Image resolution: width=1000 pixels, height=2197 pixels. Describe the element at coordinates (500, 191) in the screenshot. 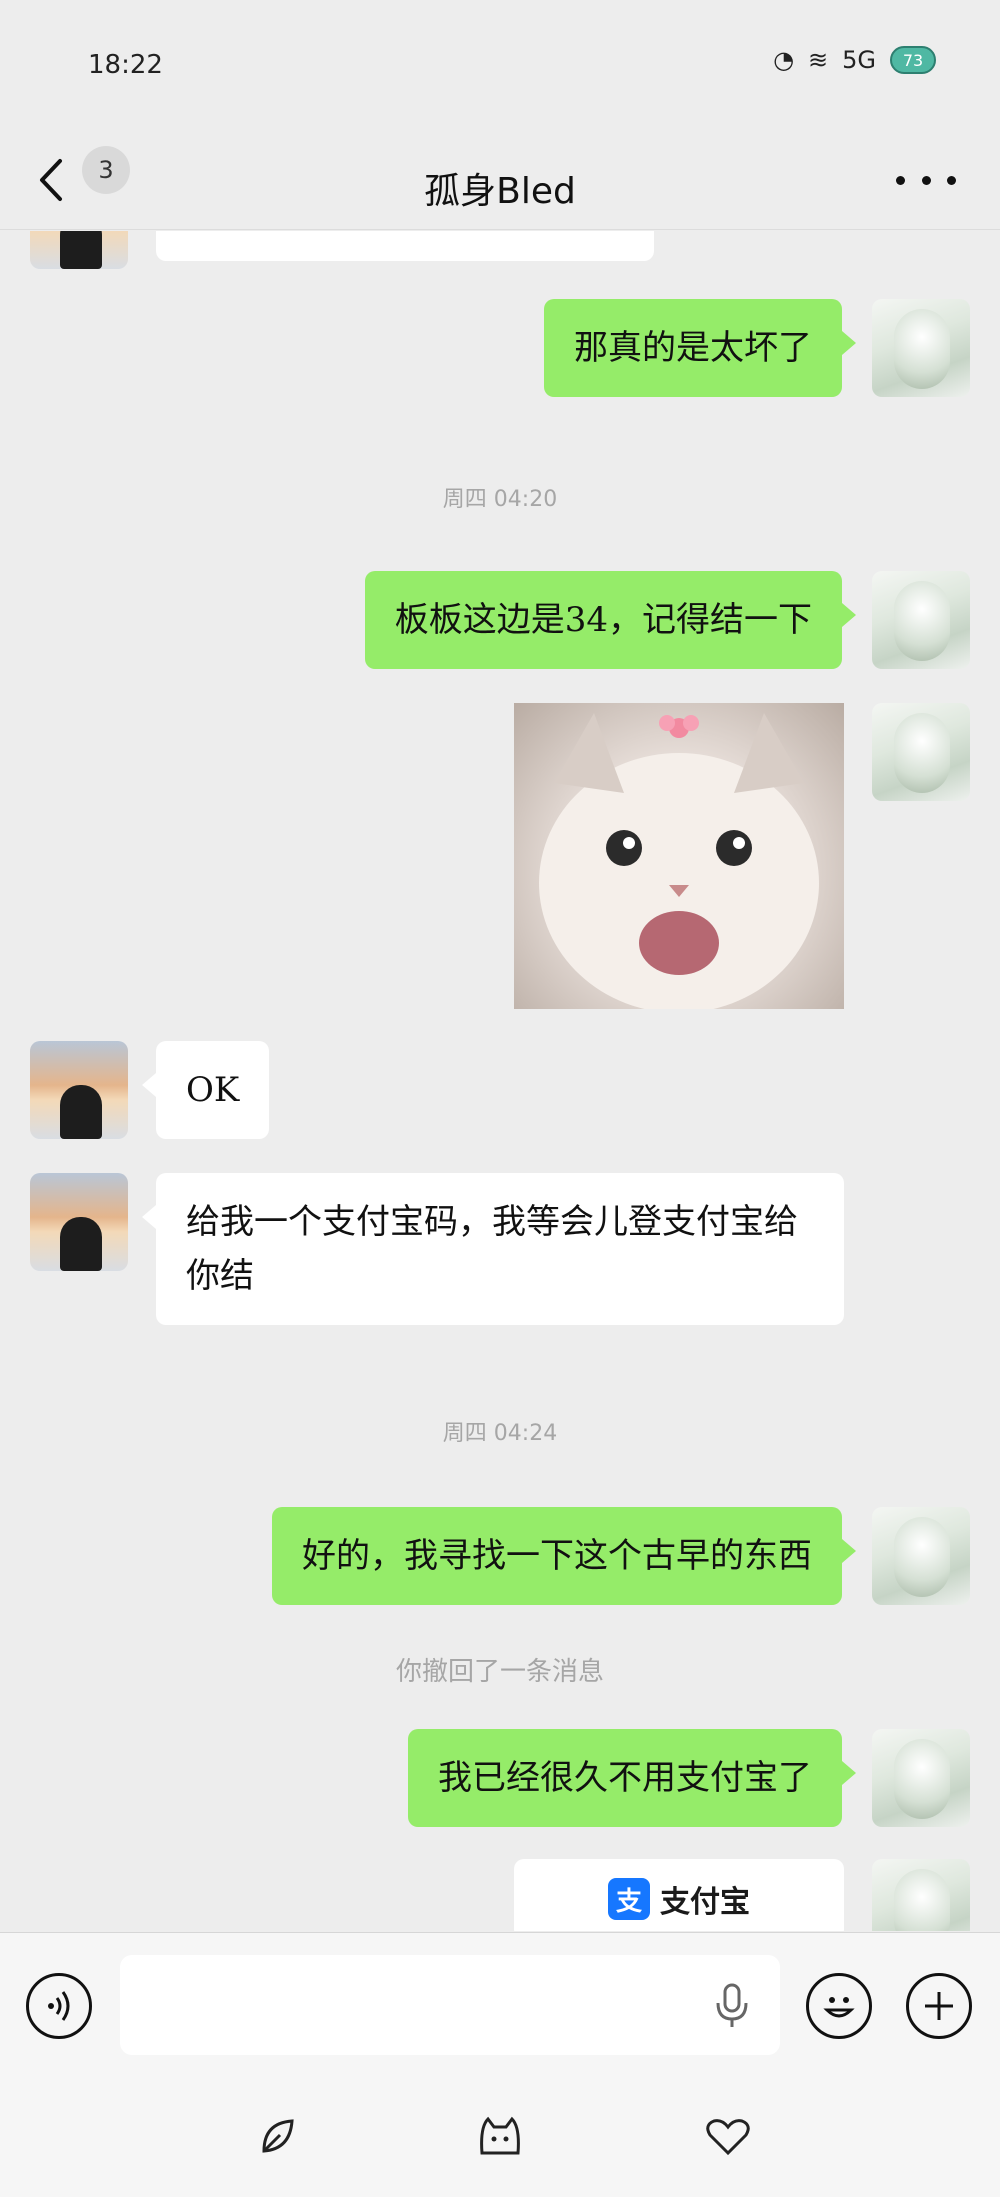

I see `chat-title: 孤身Bled` at that location.